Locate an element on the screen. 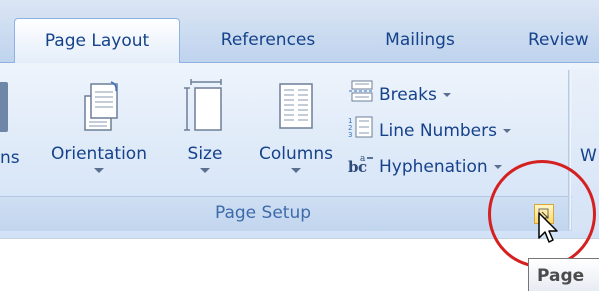 This screenshot has height=291, width=599. margins-icon is located at coordinates (4, 107).